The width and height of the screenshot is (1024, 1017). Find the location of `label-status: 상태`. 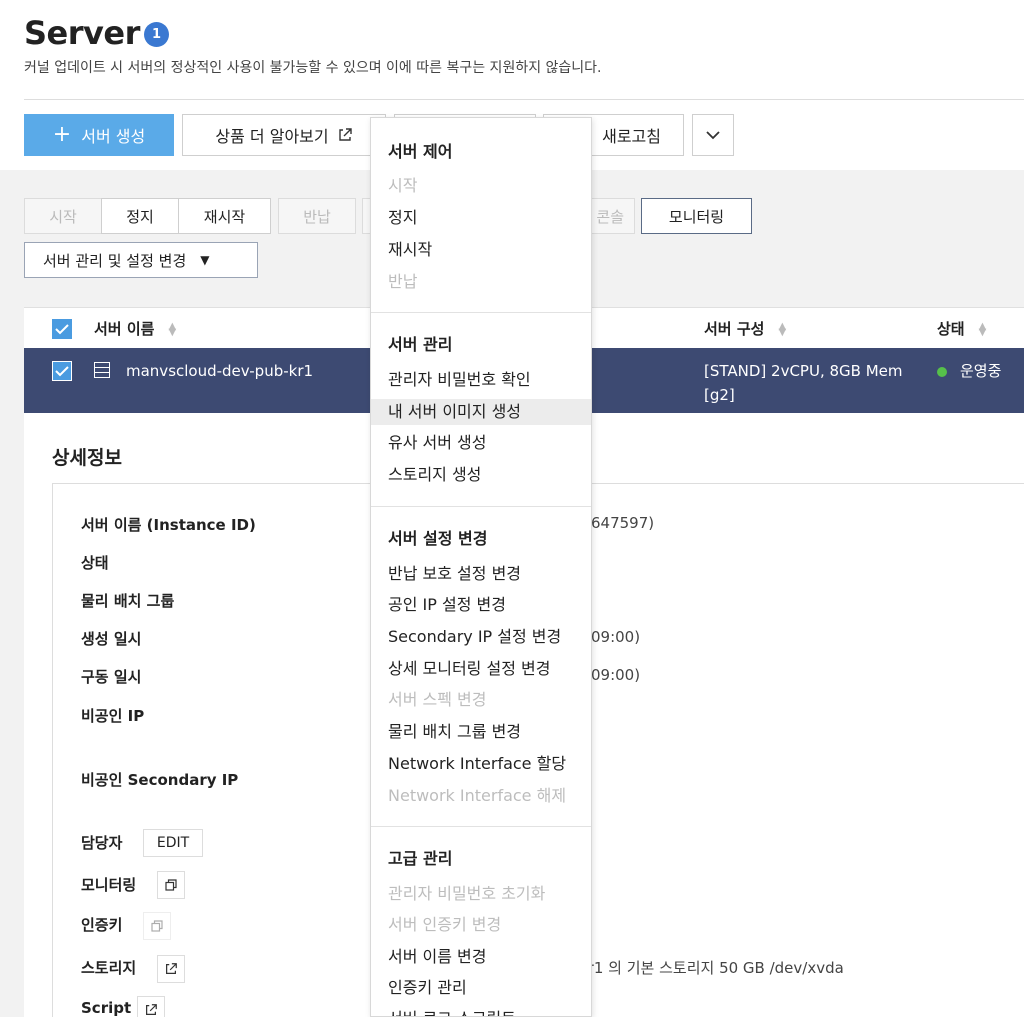

label-status: 상태 is located at coordinates (95, 563).